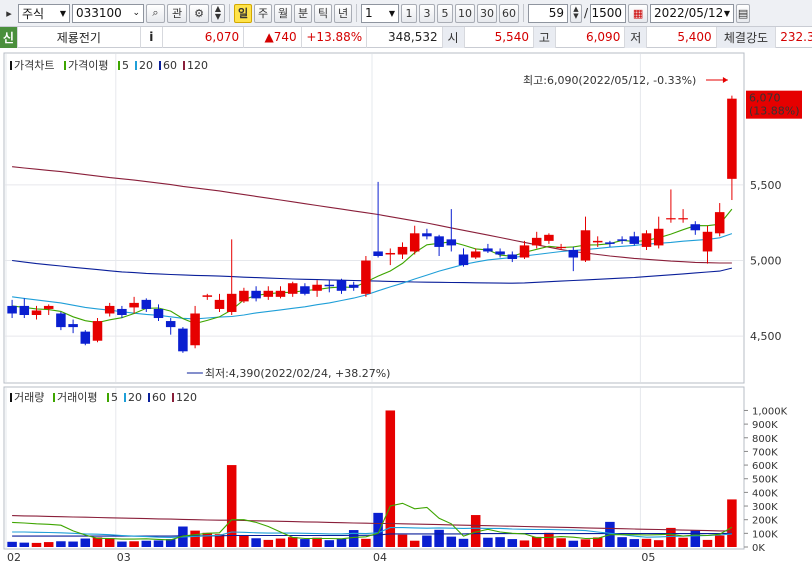 This screenshot has height=566, width=812. What do you see at coordinates (689, 13) in the screenshot?
I see `date-value: 2022/05/12` at bounding box center [689, 13].